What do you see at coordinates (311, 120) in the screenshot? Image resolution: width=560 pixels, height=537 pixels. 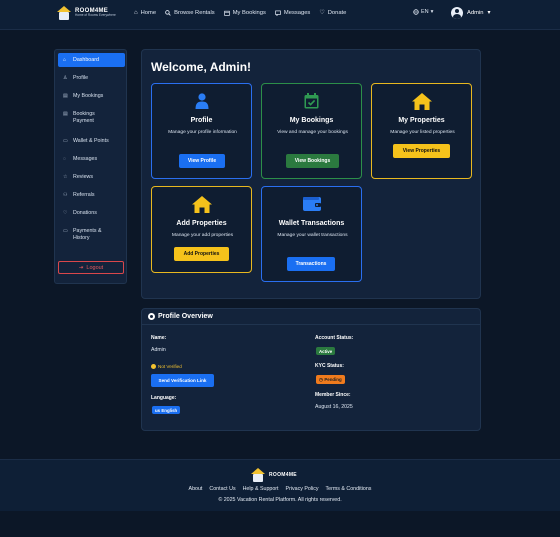 I see `card-title: My Bookings` at bounding box center [311, 120].